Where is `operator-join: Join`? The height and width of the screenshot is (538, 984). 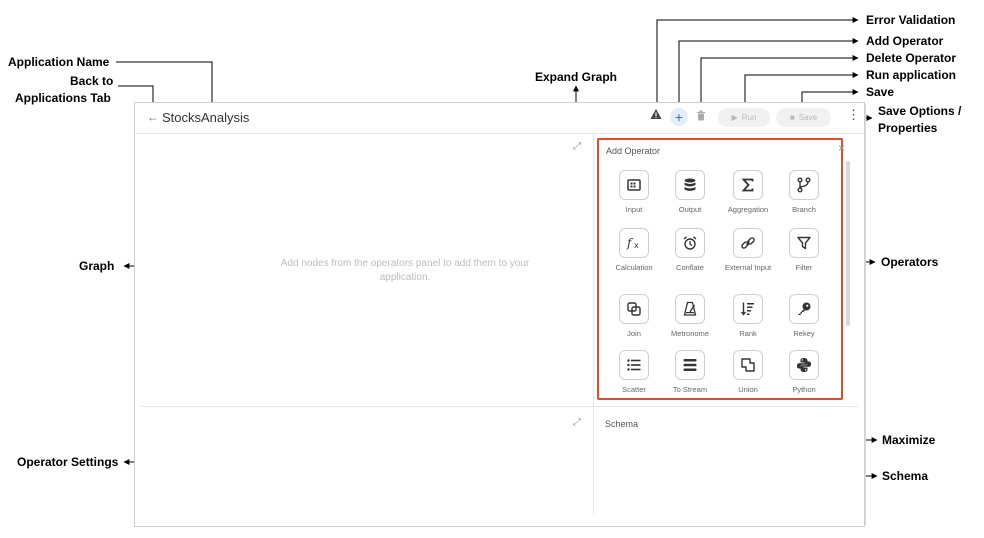
operator-join: Join is located at coordinates (634, 316).